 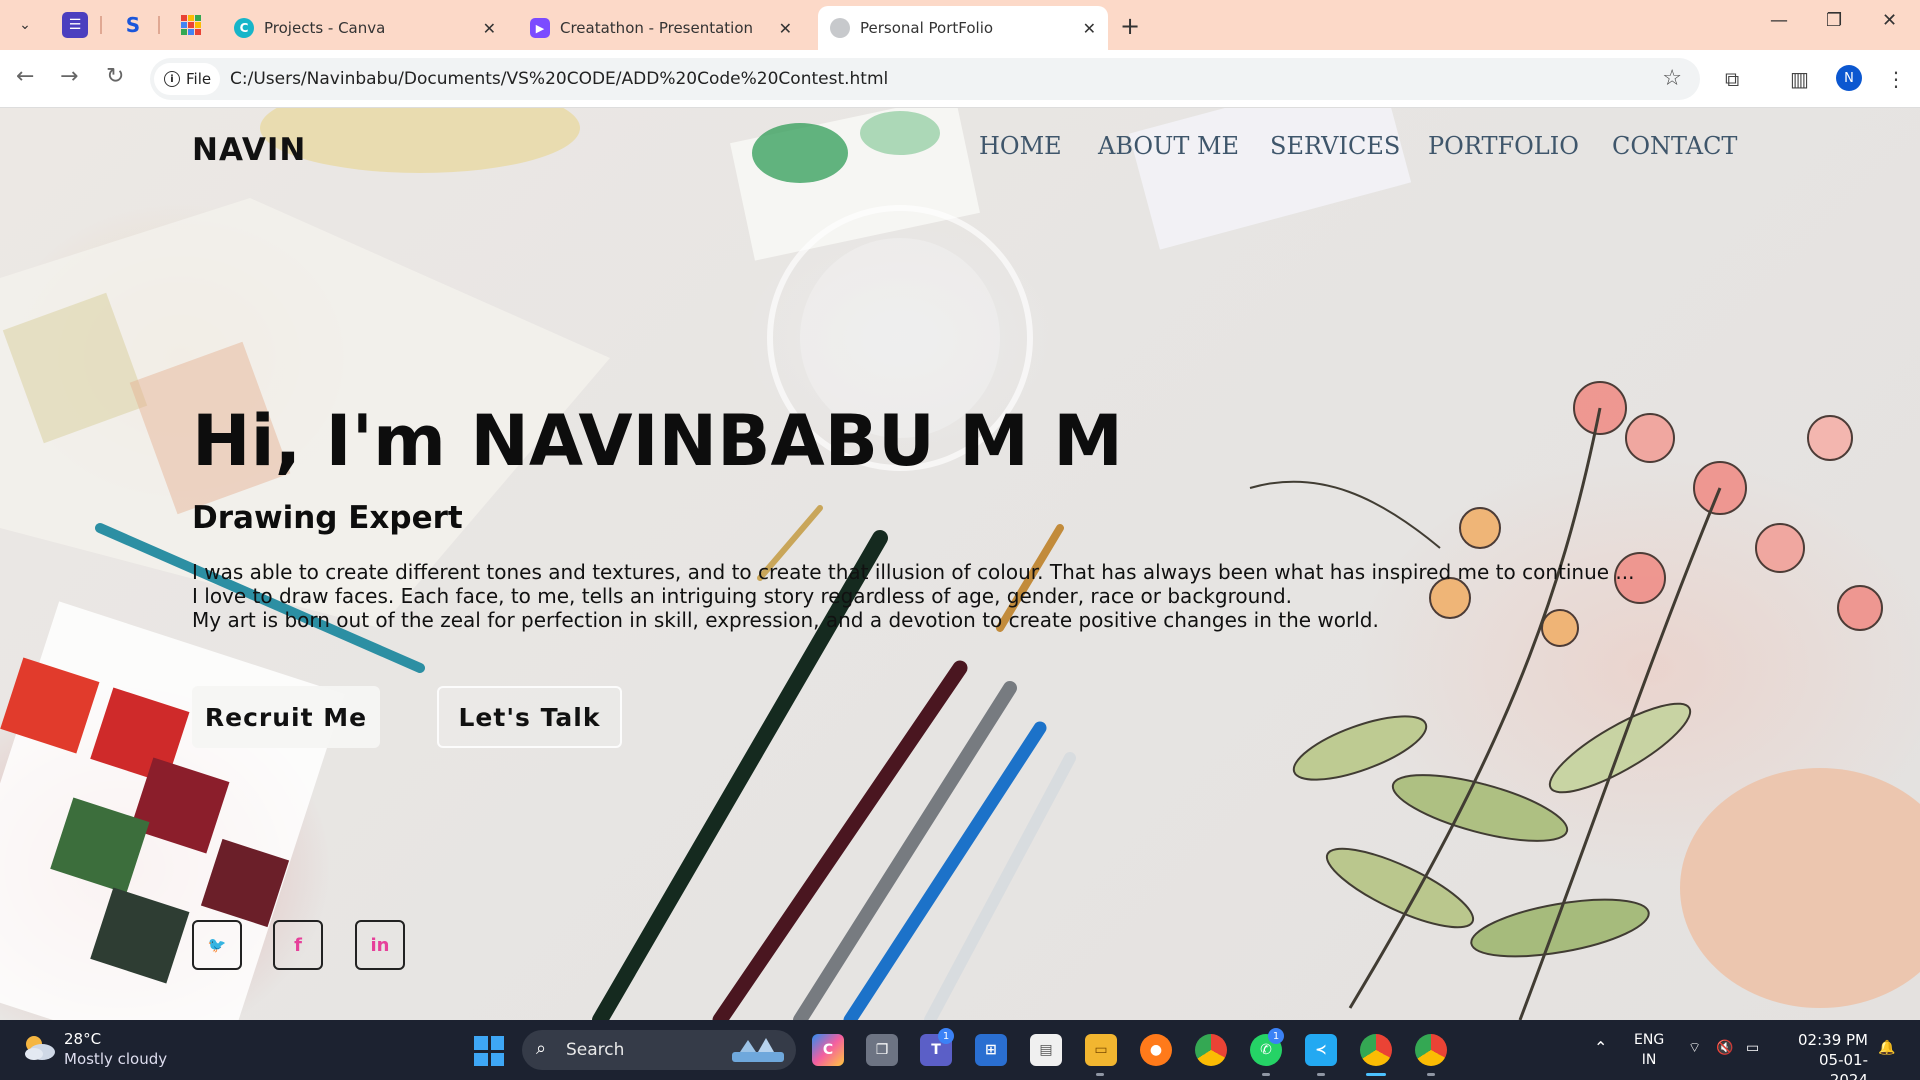 What do you see at coordinates (541, 1048) in the screenshot?
I see `search-icon: ⌕` at bounding box center [541, 1048].